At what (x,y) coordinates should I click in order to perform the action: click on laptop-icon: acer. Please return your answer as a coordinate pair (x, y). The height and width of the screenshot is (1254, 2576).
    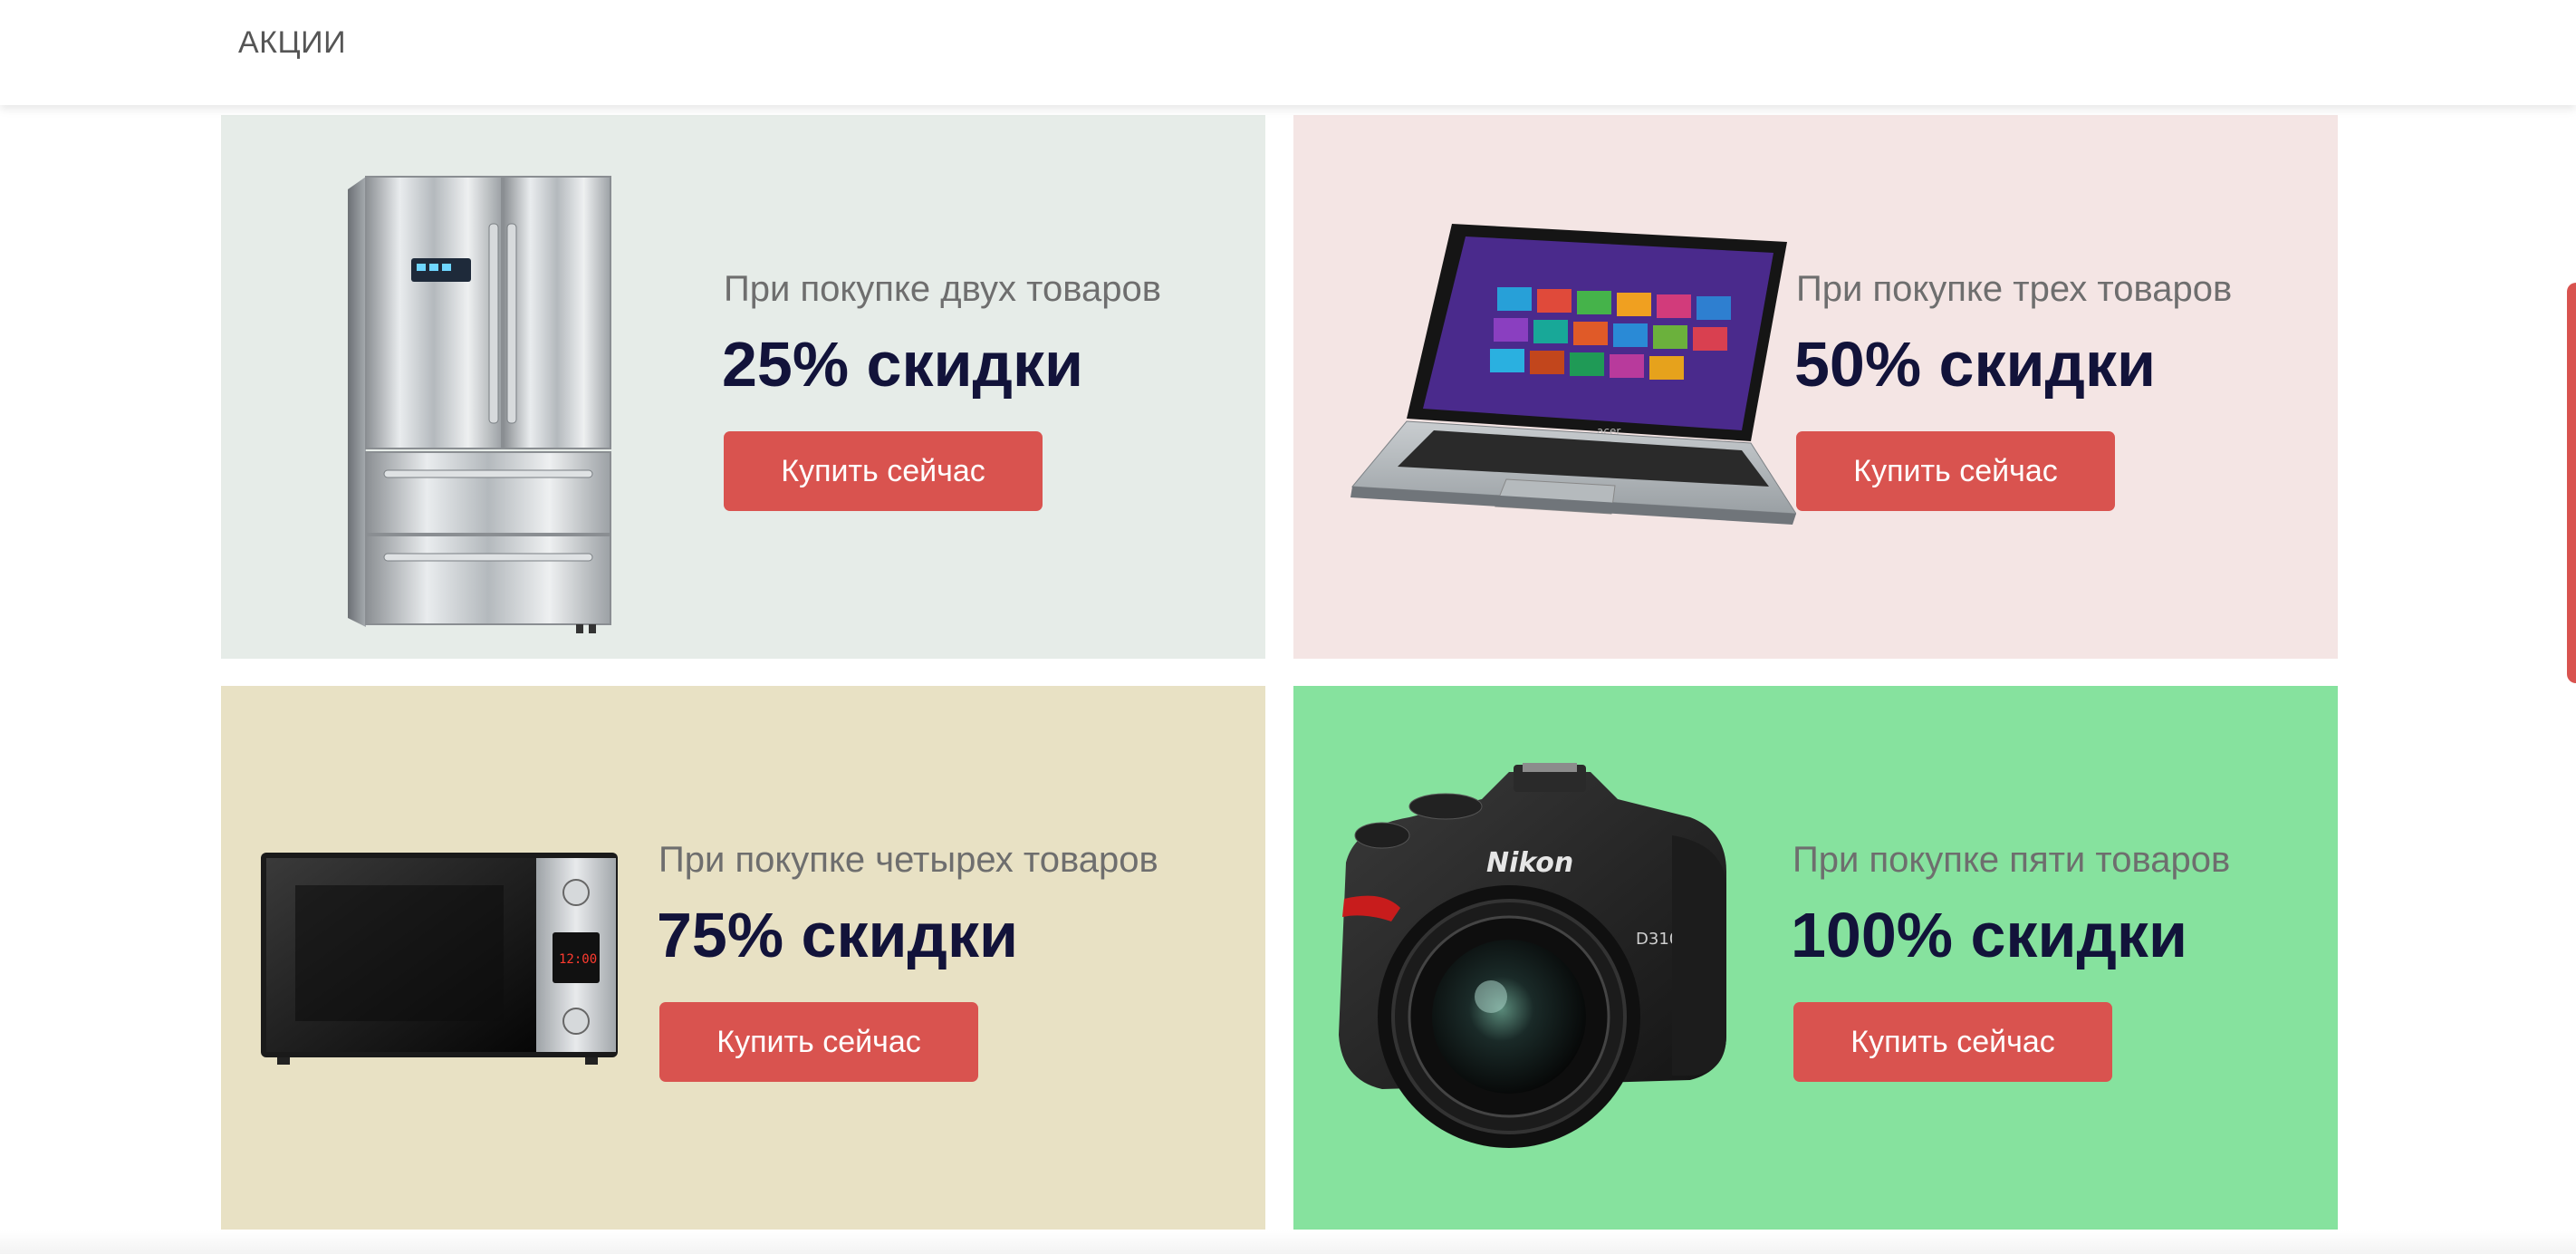
    Looking at the image, I should click on (1573, 374).